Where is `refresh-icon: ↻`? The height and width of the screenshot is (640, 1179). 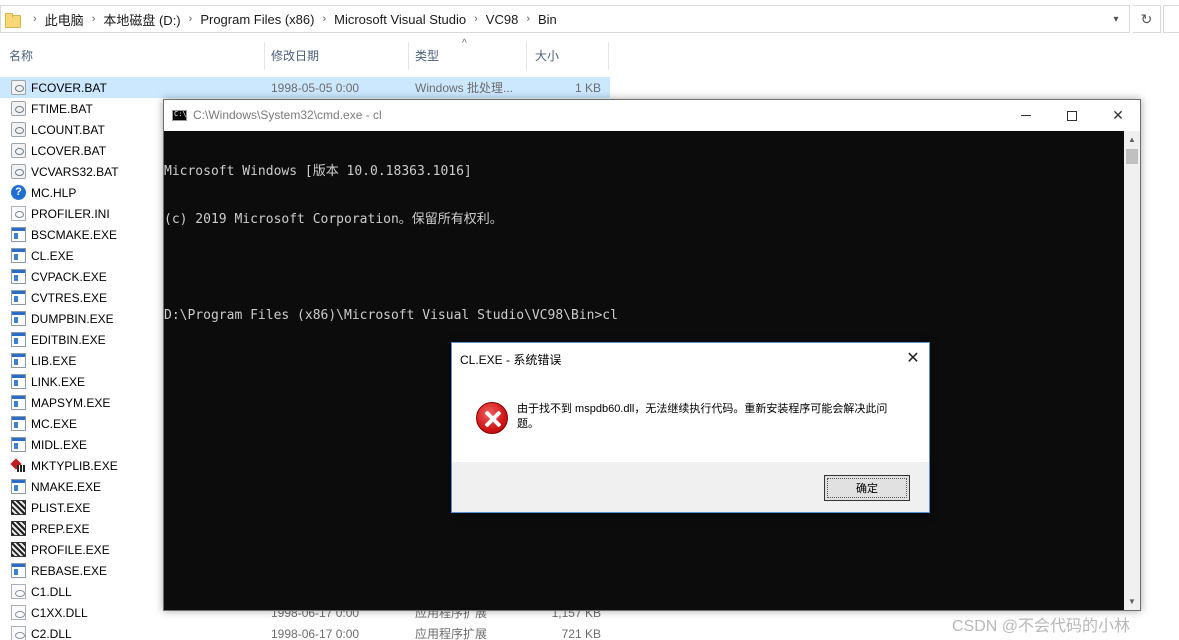
refresh-icon: ↻ is located at coordinates (1146, 18).